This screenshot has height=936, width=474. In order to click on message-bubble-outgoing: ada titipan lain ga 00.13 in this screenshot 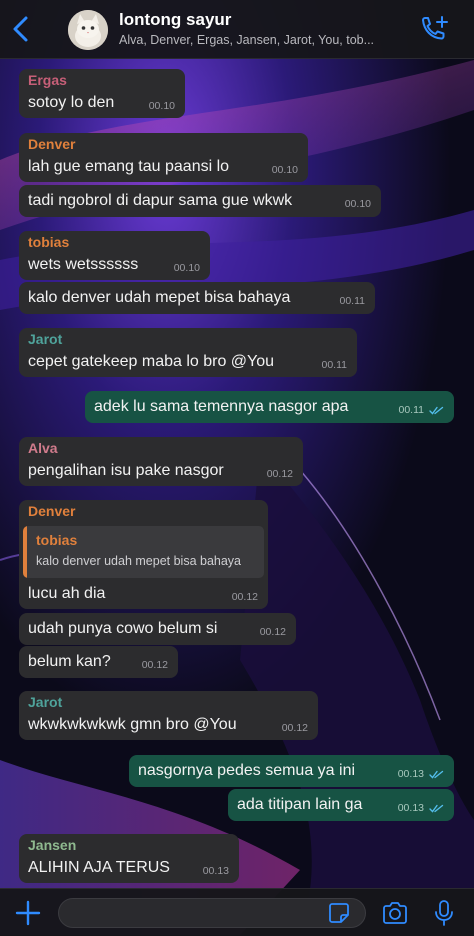, I will do `click(341, 805)`.